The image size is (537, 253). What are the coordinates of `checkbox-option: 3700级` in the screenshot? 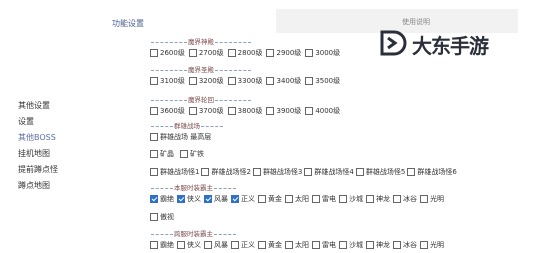 It's located at (206, 111).